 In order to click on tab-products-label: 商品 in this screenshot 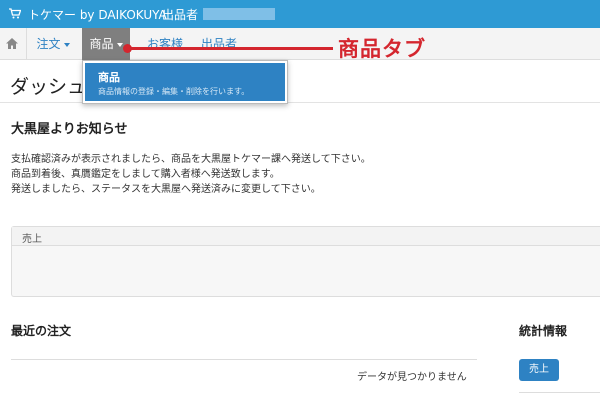, I will do `click(101, 44)`.